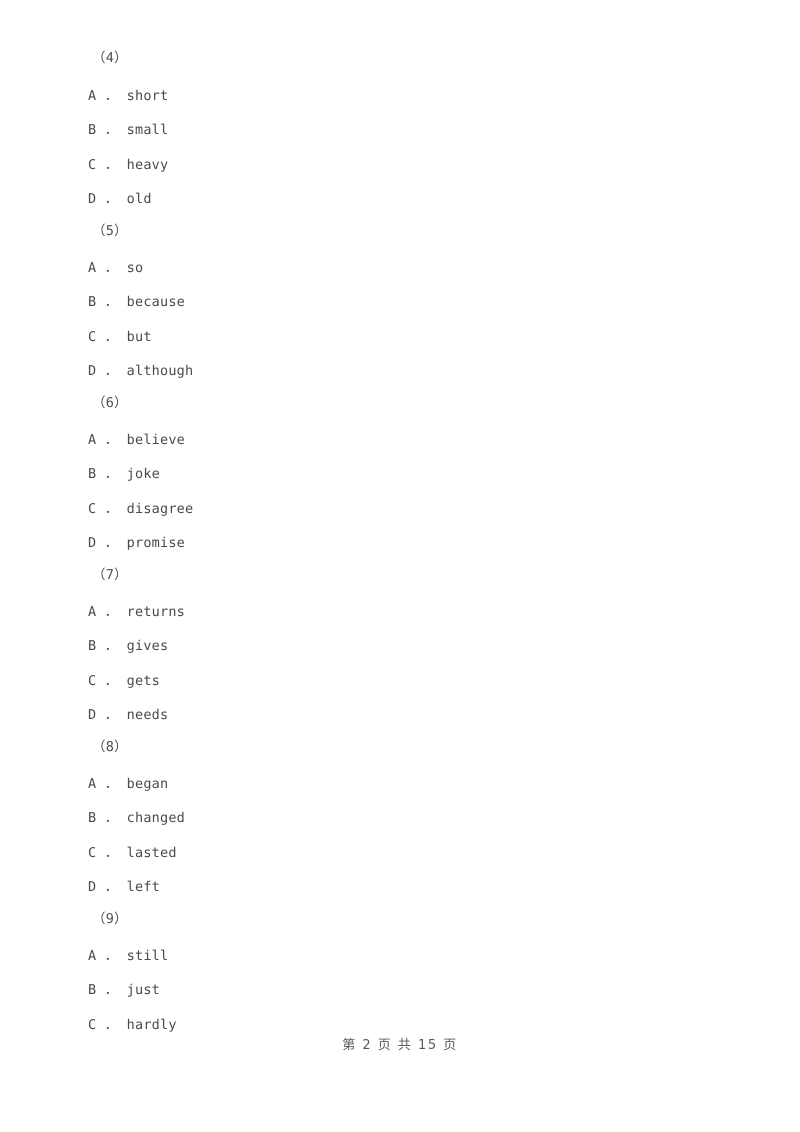  I want to click on option-row: C ． hardly, so click(132, 1025).